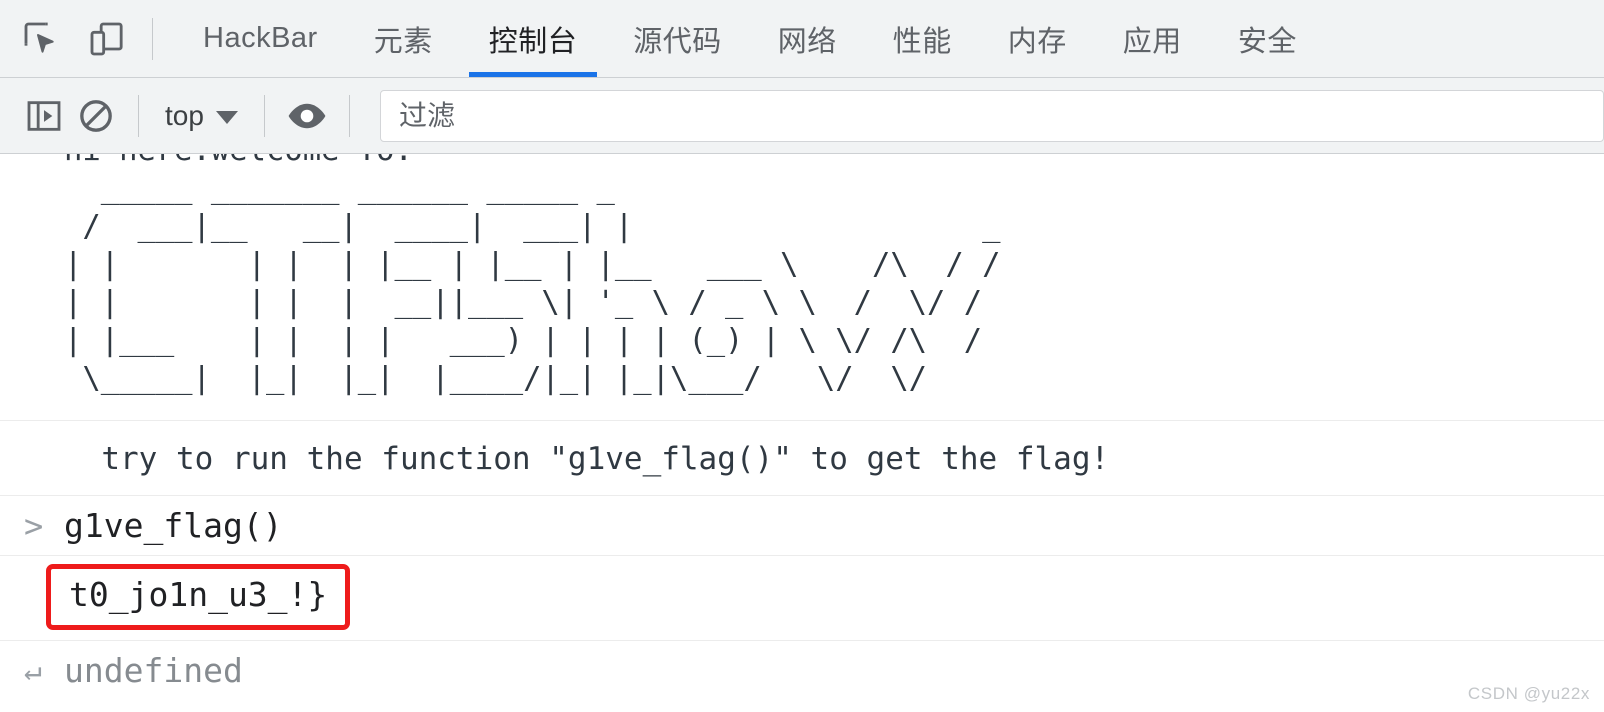 Image resolution: width=1604 pixels, height=712 pixels. Describe the element at coordinates (1528, 693) in the screenshot. I see `watermark: CSDN @yu22x` at that location.